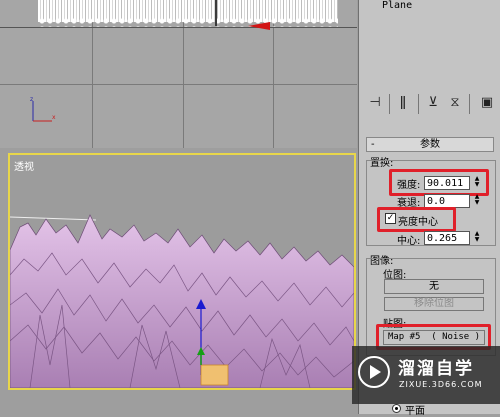 This screenshot has width=500, height=417. Describe the element at coordinates (431, 42) in the screenshot. I see `modifier-list: Plane` at that location.